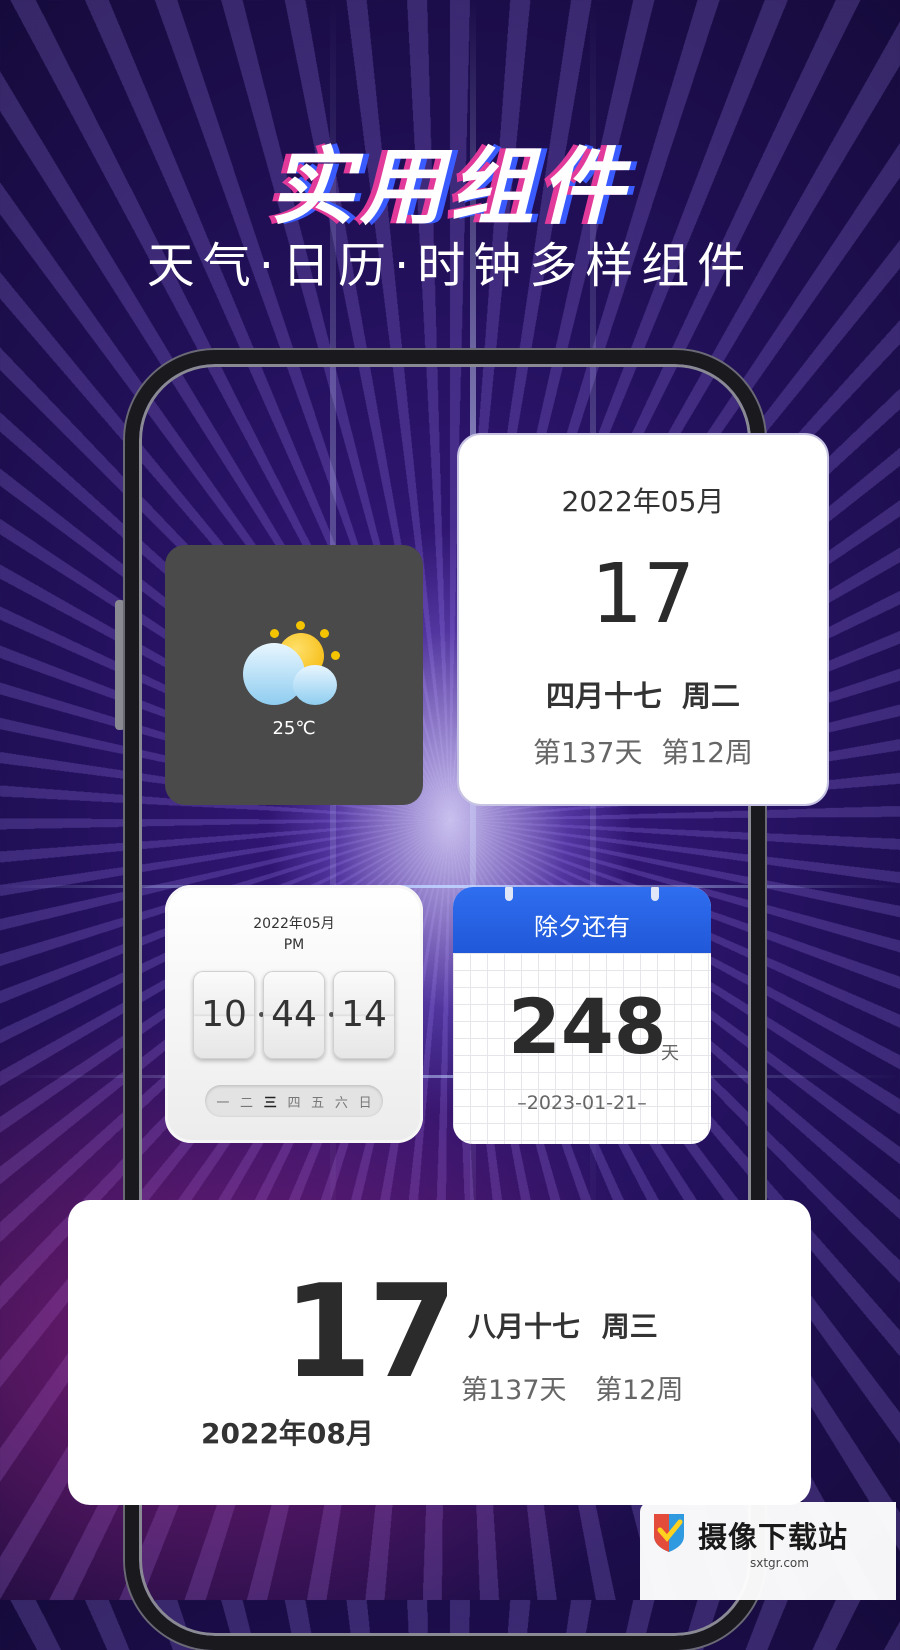  I want to click on weekday-label-active: 三, so click(270, 1103).